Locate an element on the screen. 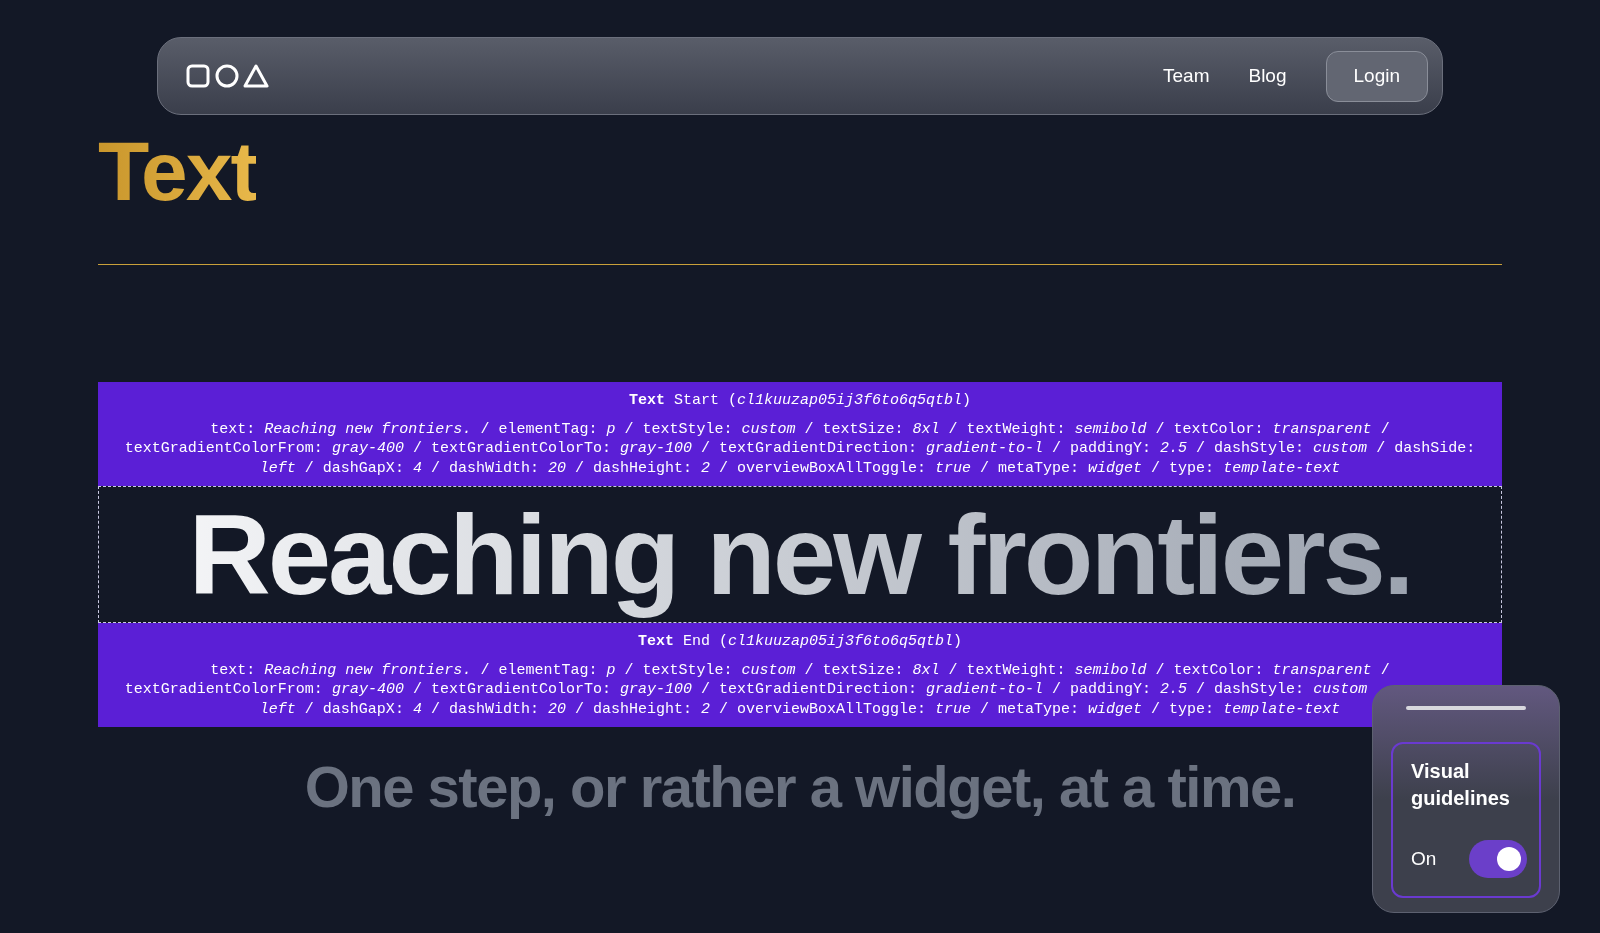 The width and height of the screenshot is (1600, 933). banner-heading: Text End (cl1kuuzap05ij3f6to6q5qtbl) is located at coordinates (800, 642).